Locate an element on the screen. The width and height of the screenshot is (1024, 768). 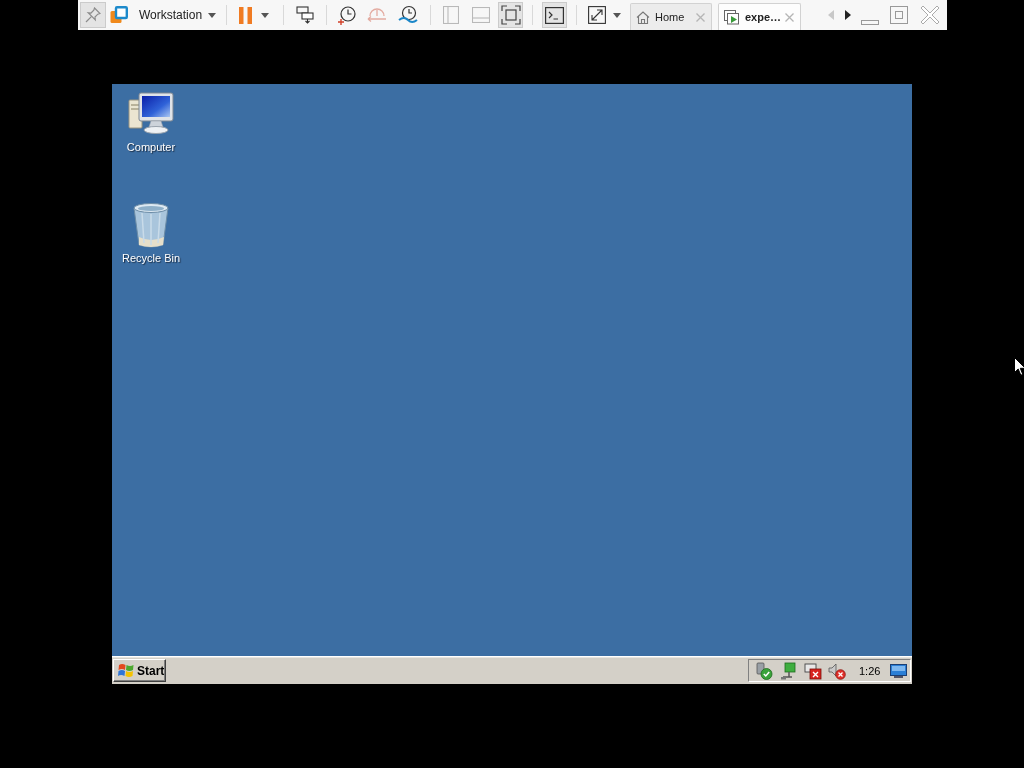
logo-icon is located at coordinates (119, 15).